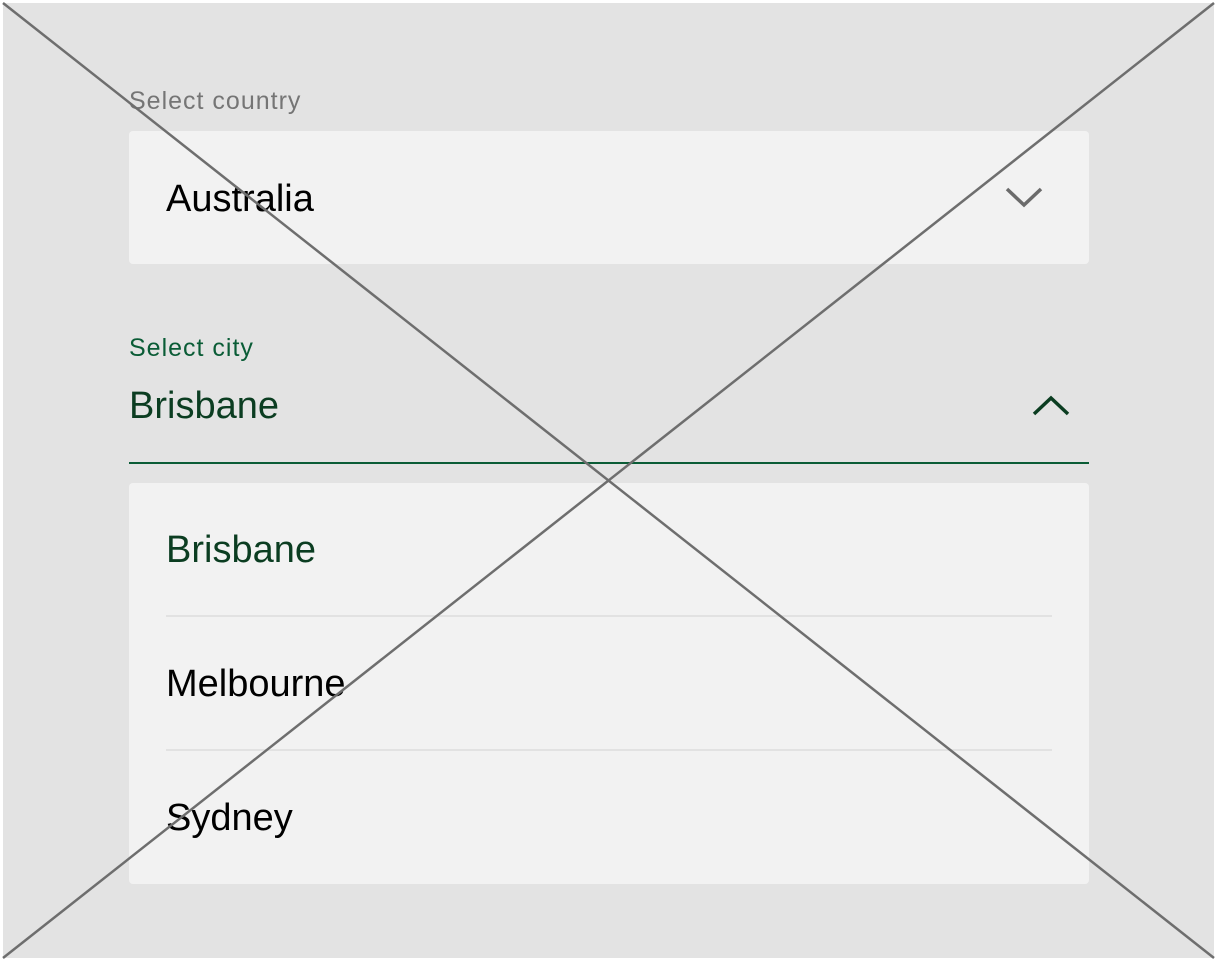 The image size is (1216, 961). Describe the element at coordinates (609, 421) in the screenshot. I see `city-dropdown: Brisbane` at that location.